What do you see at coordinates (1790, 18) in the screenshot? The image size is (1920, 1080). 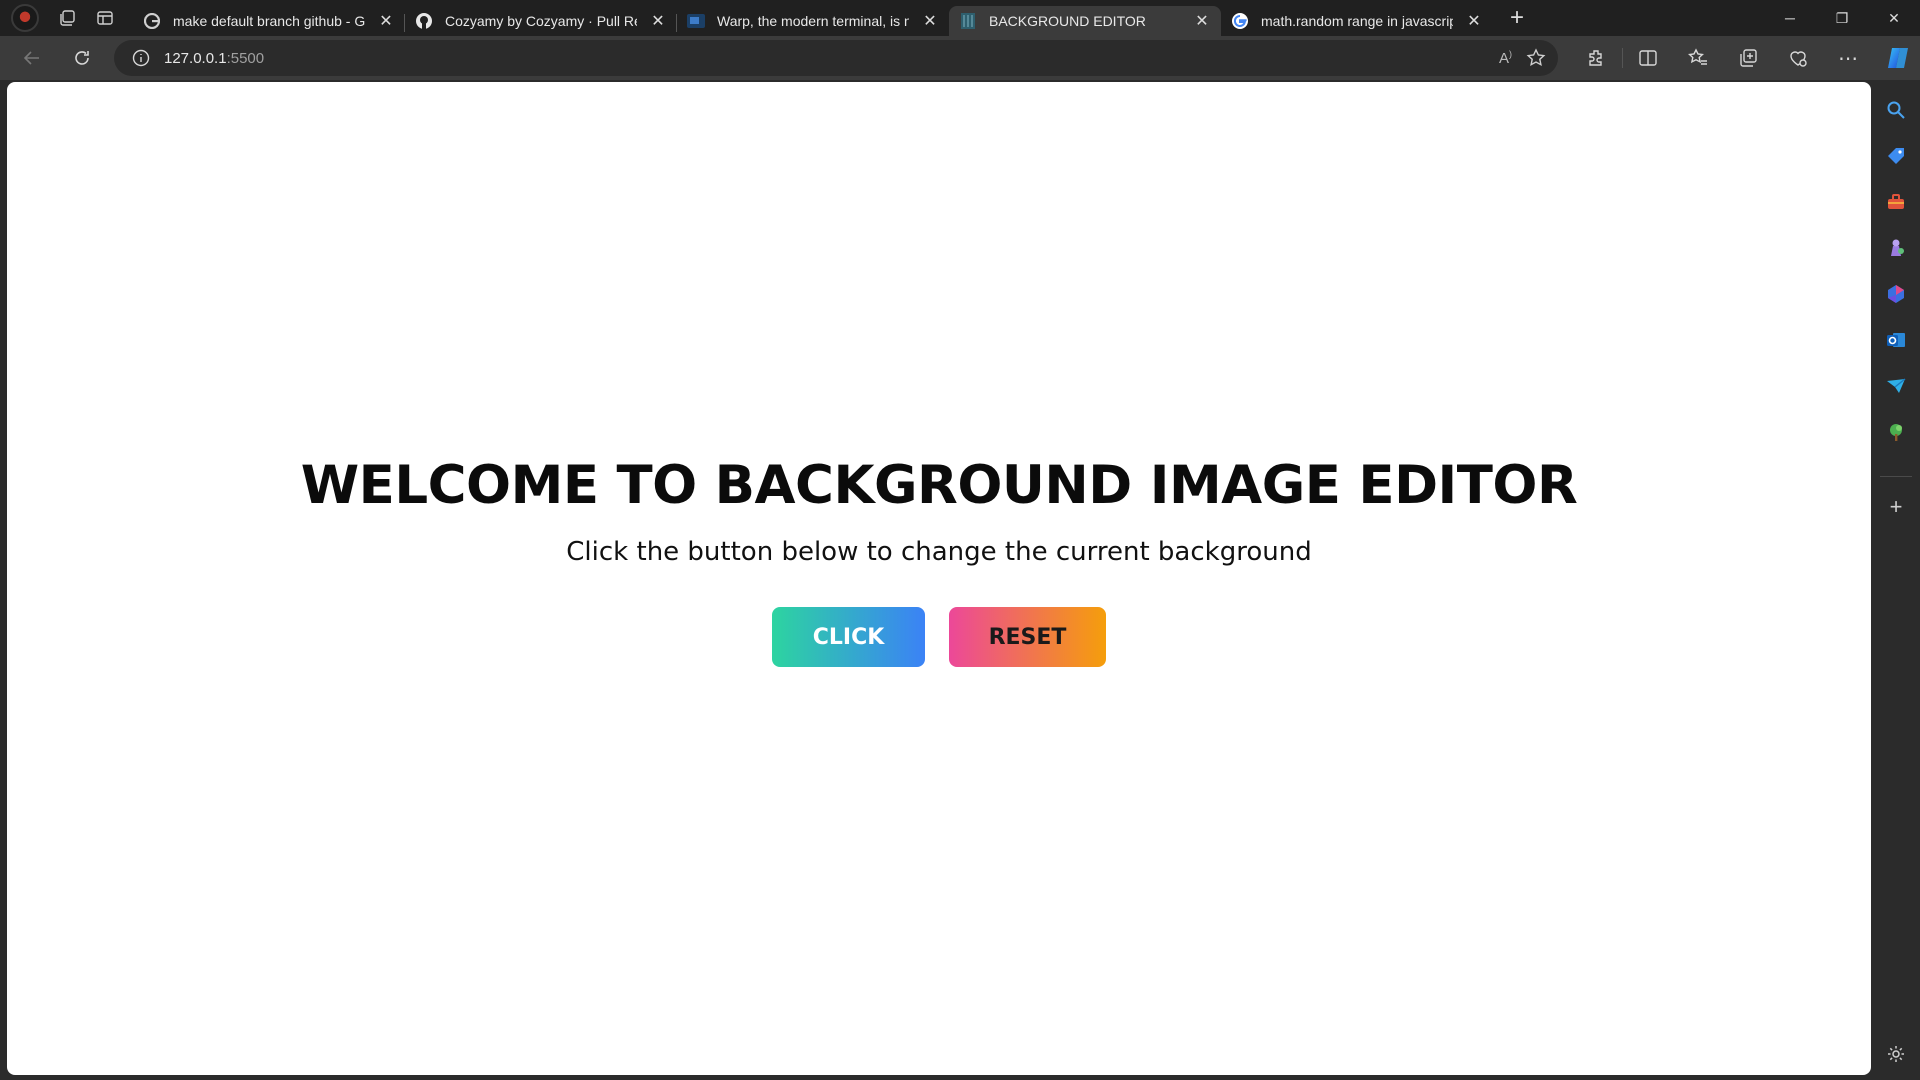 I see `minimize-icon: ─` at bounding box center [1790, 18].